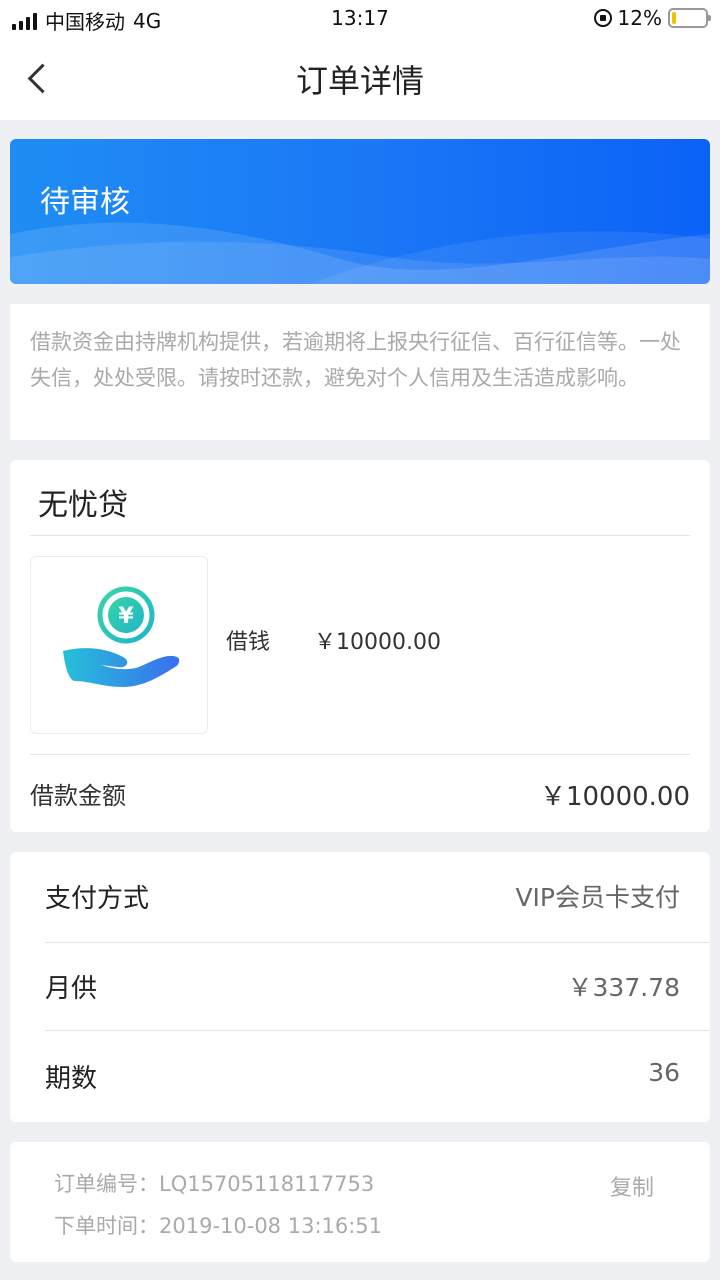 The height and width of the screenshot is (1280, 720). I want to click on product-item-amount: ￥10000.00, so click(377, 642).